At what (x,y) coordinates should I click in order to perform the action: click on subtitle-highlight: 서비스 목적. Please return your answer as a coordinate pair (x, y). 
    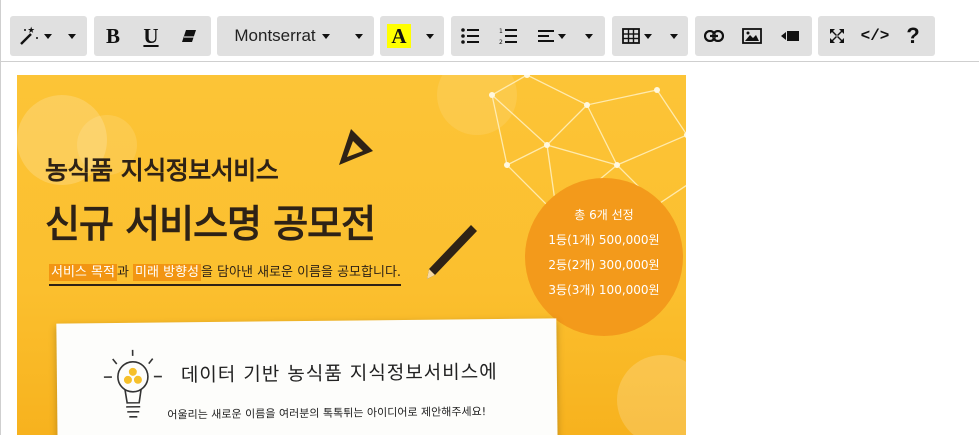
    Looking at the image, I should click on (83, 272).